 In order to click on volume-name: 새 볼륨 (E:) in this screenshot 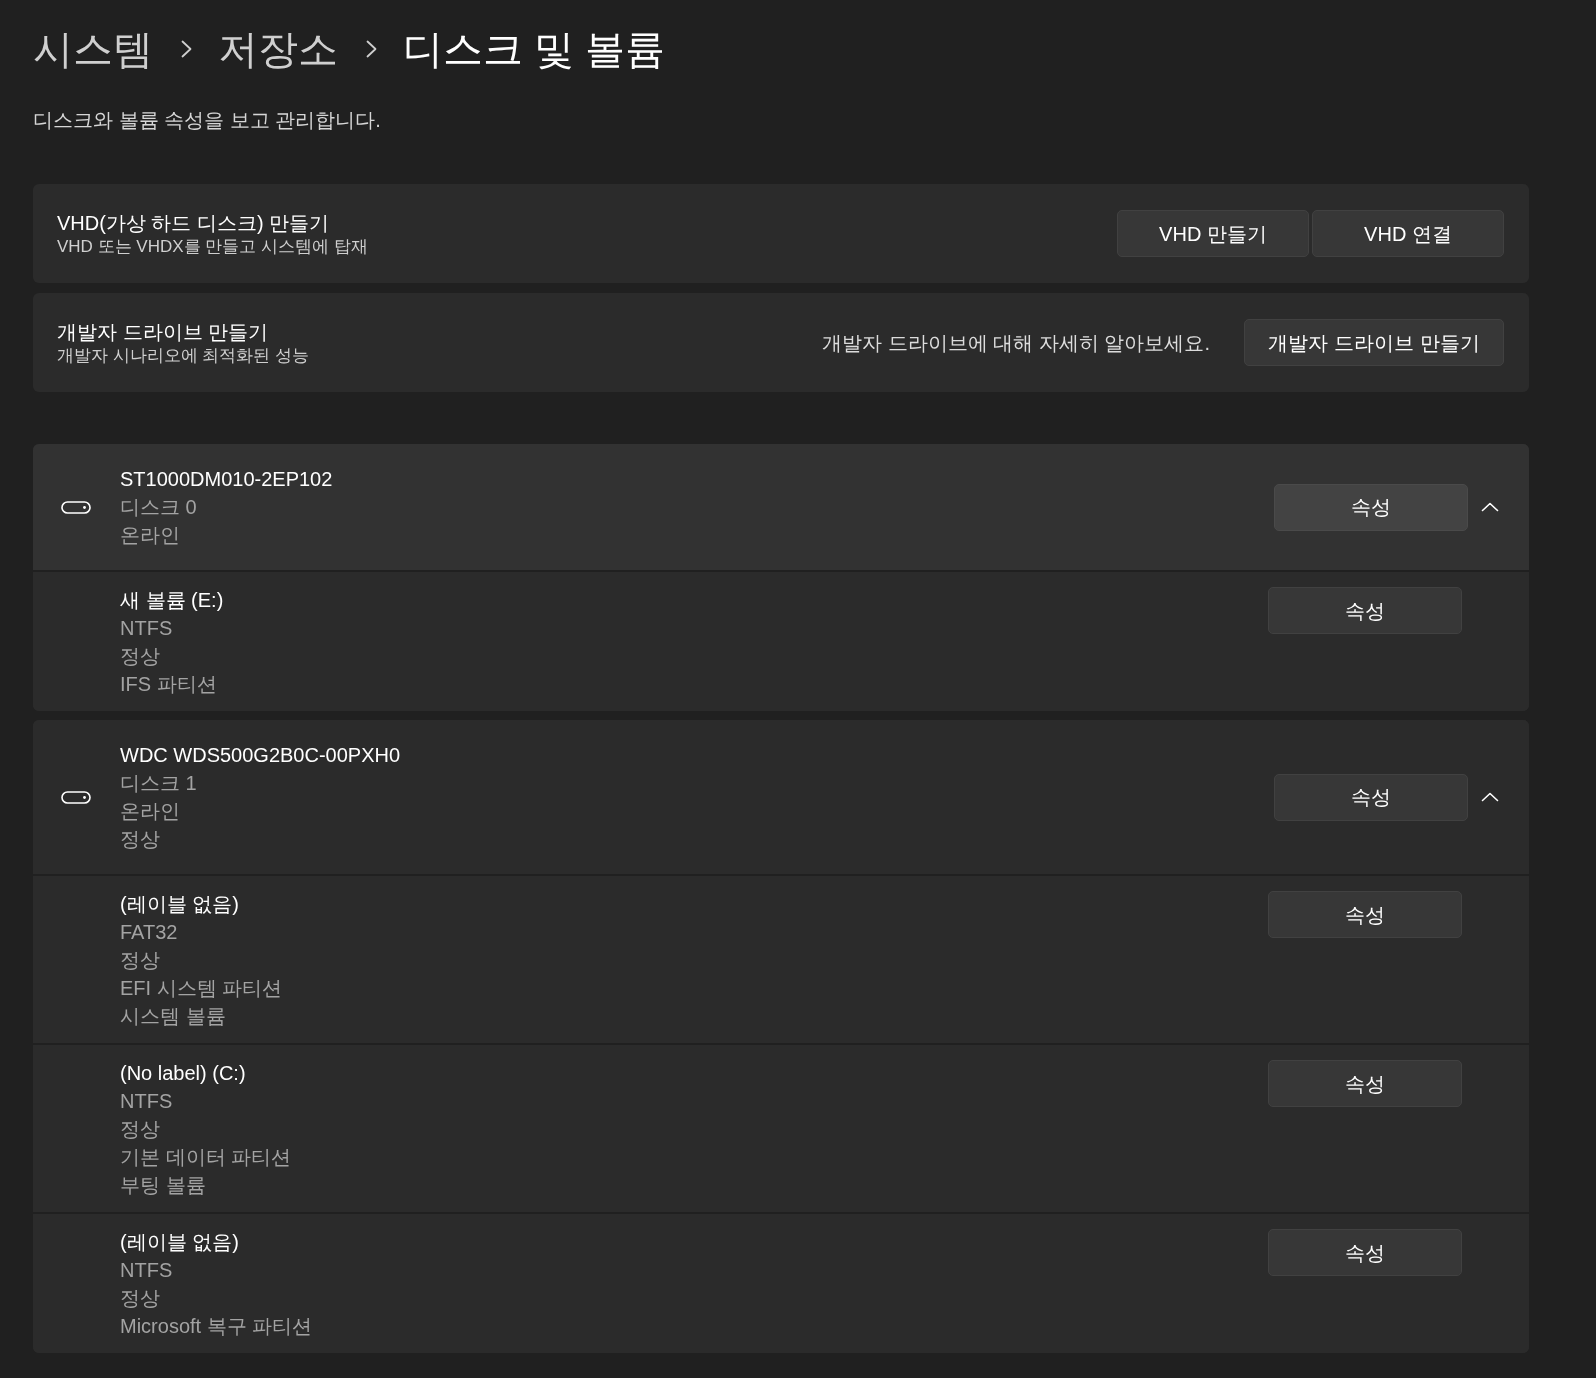, I will do `click(172, 600)`.